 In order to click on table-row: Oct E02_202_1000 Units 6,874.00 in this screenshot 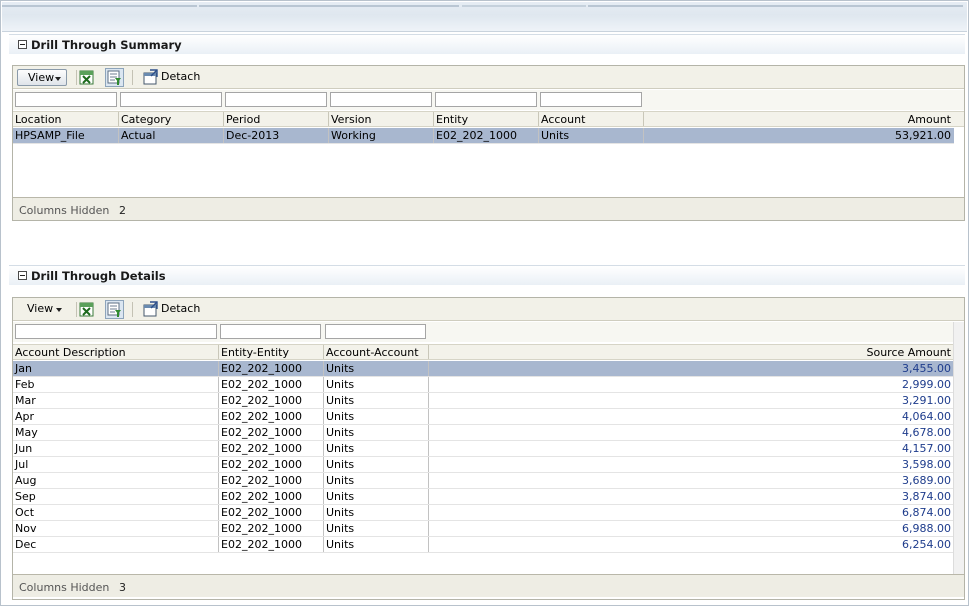, I will do `click(483, 513)`.